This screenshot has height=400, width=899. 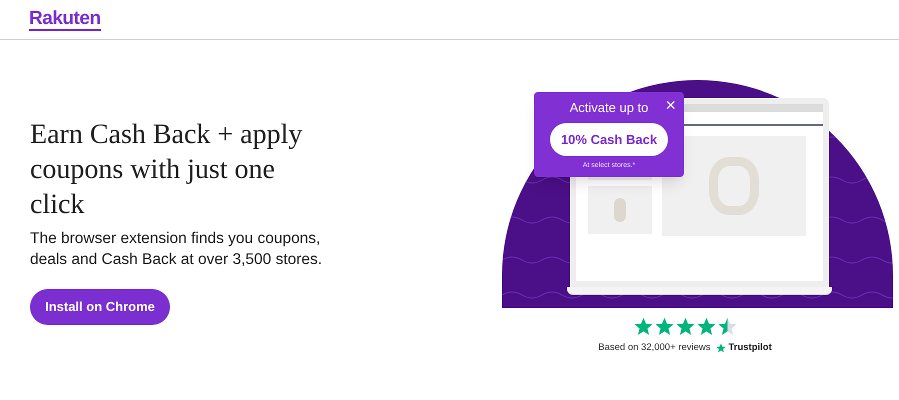 I want to click on review-count: Based on 32,000+ reviews, so click(x=654, y=348).